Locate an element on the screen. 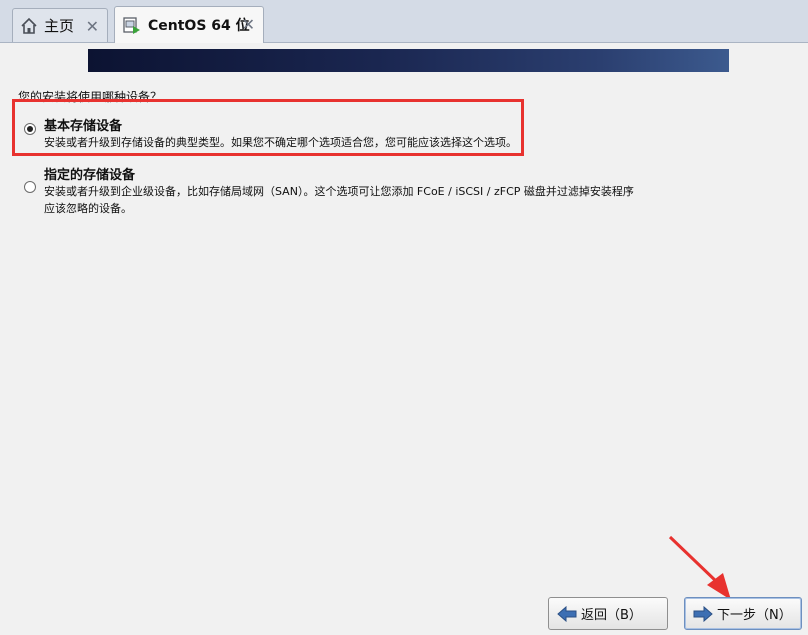  back-button: 返回（B） is located at coordinates (608, 613).